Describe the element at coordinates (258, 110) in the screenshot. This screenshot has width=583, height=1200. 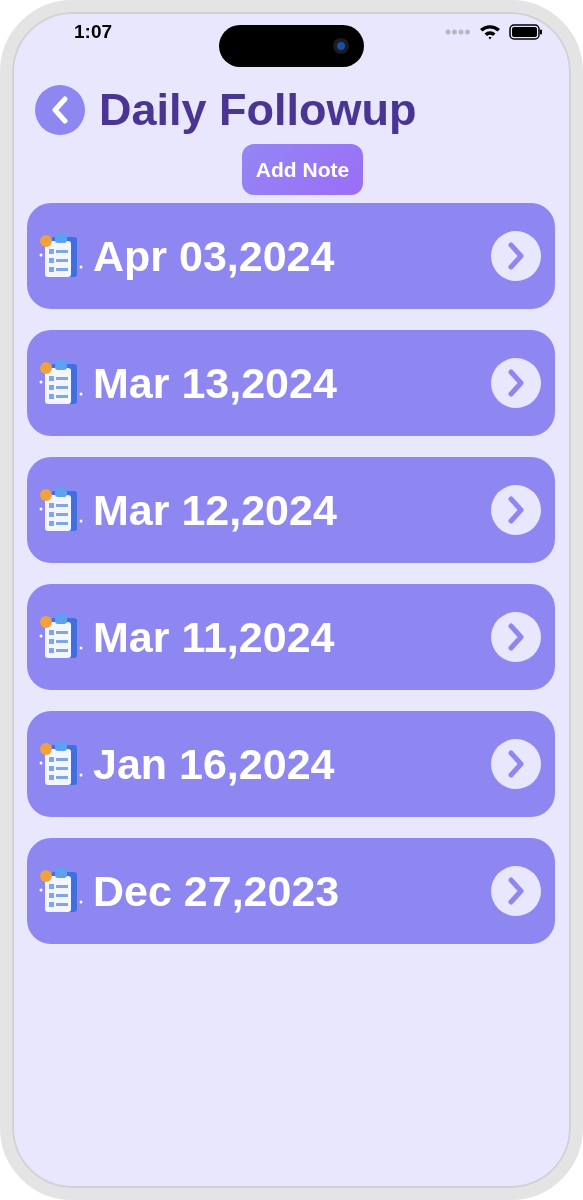
I see `page-title: Daily Followup` at that location.